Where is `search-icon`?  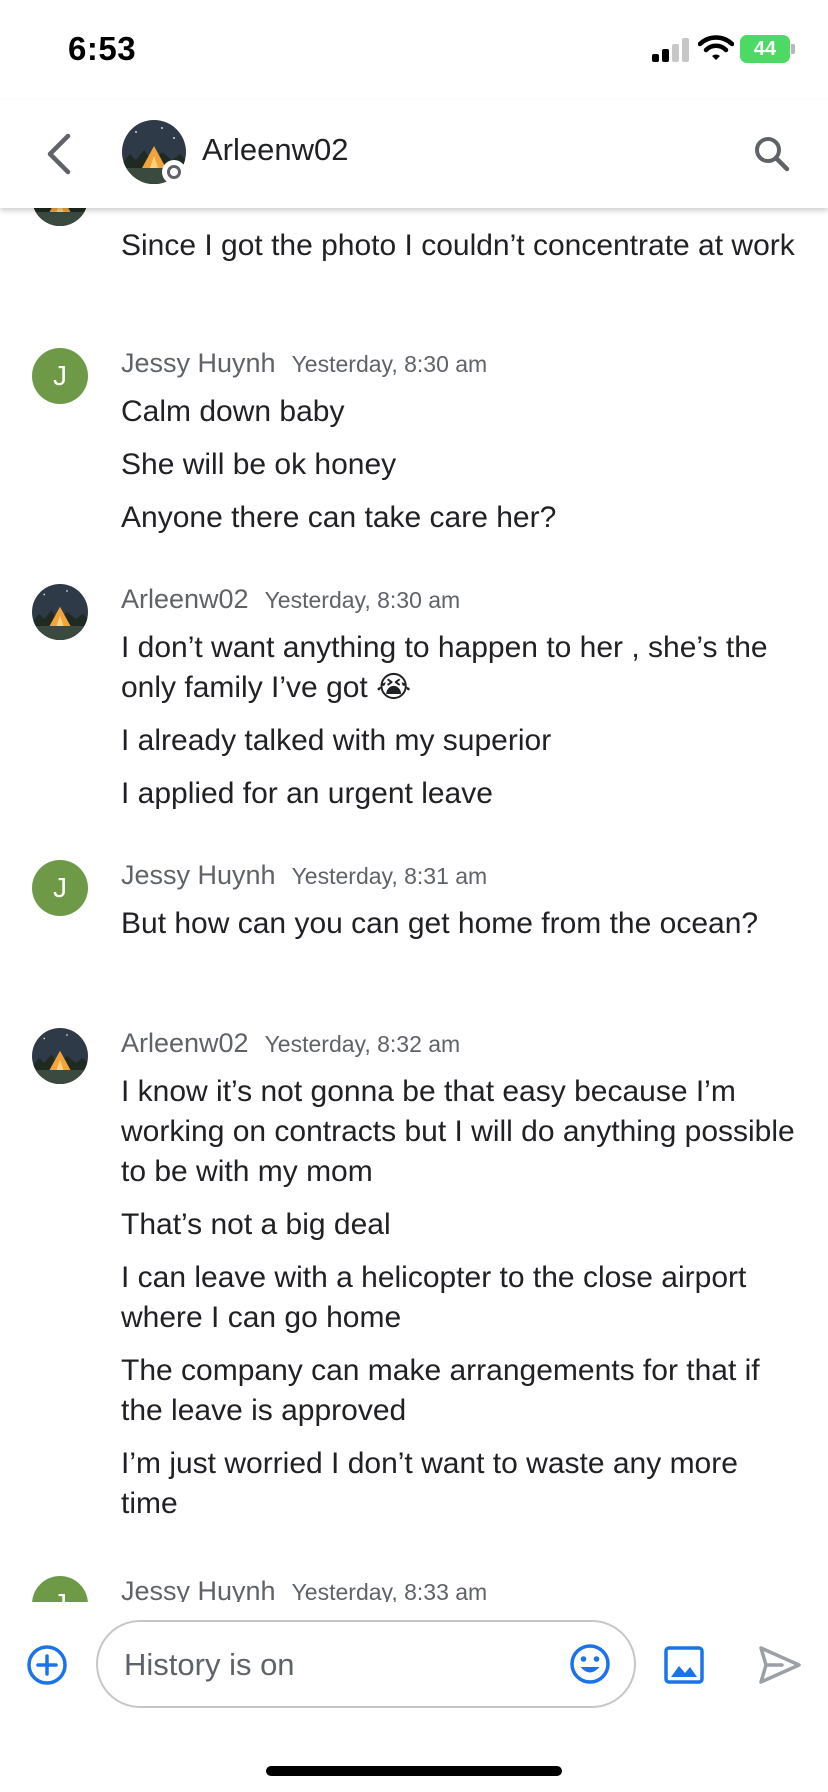 search-icon is located at coordinates (772, 154).